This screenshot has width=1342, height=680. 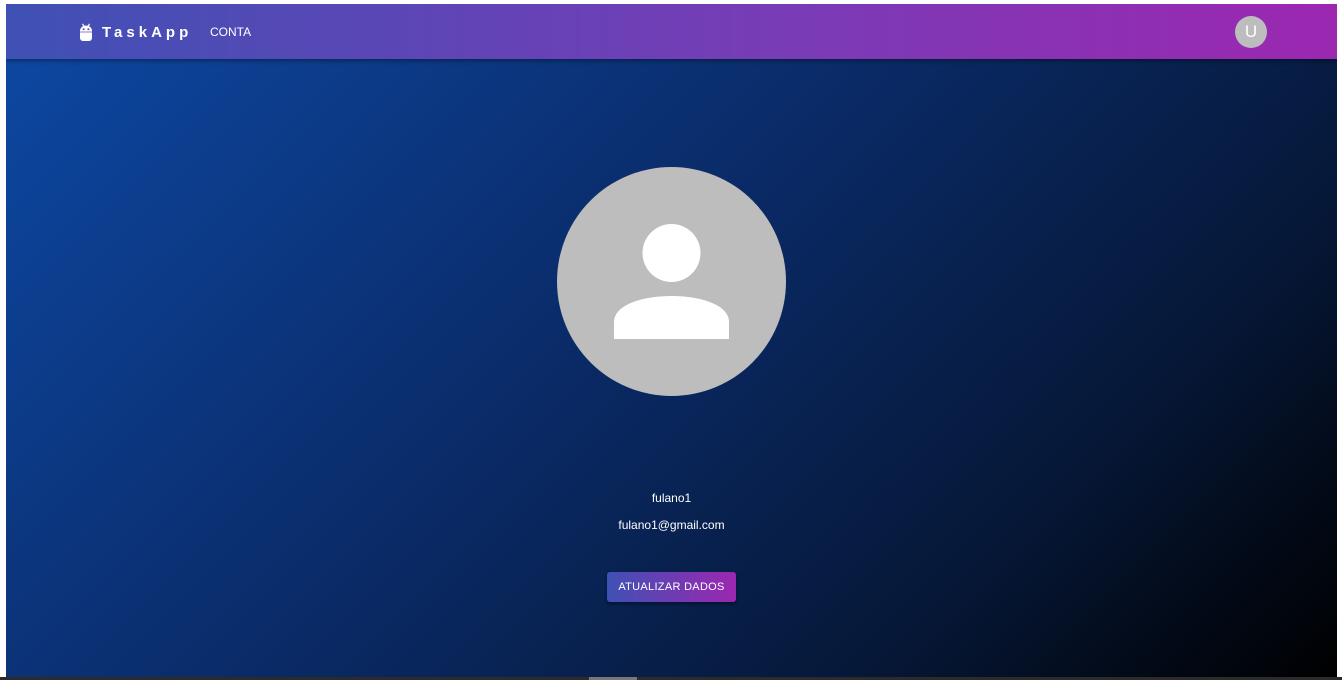 I want to click on profile-avatar, so click(x=671, y=281).